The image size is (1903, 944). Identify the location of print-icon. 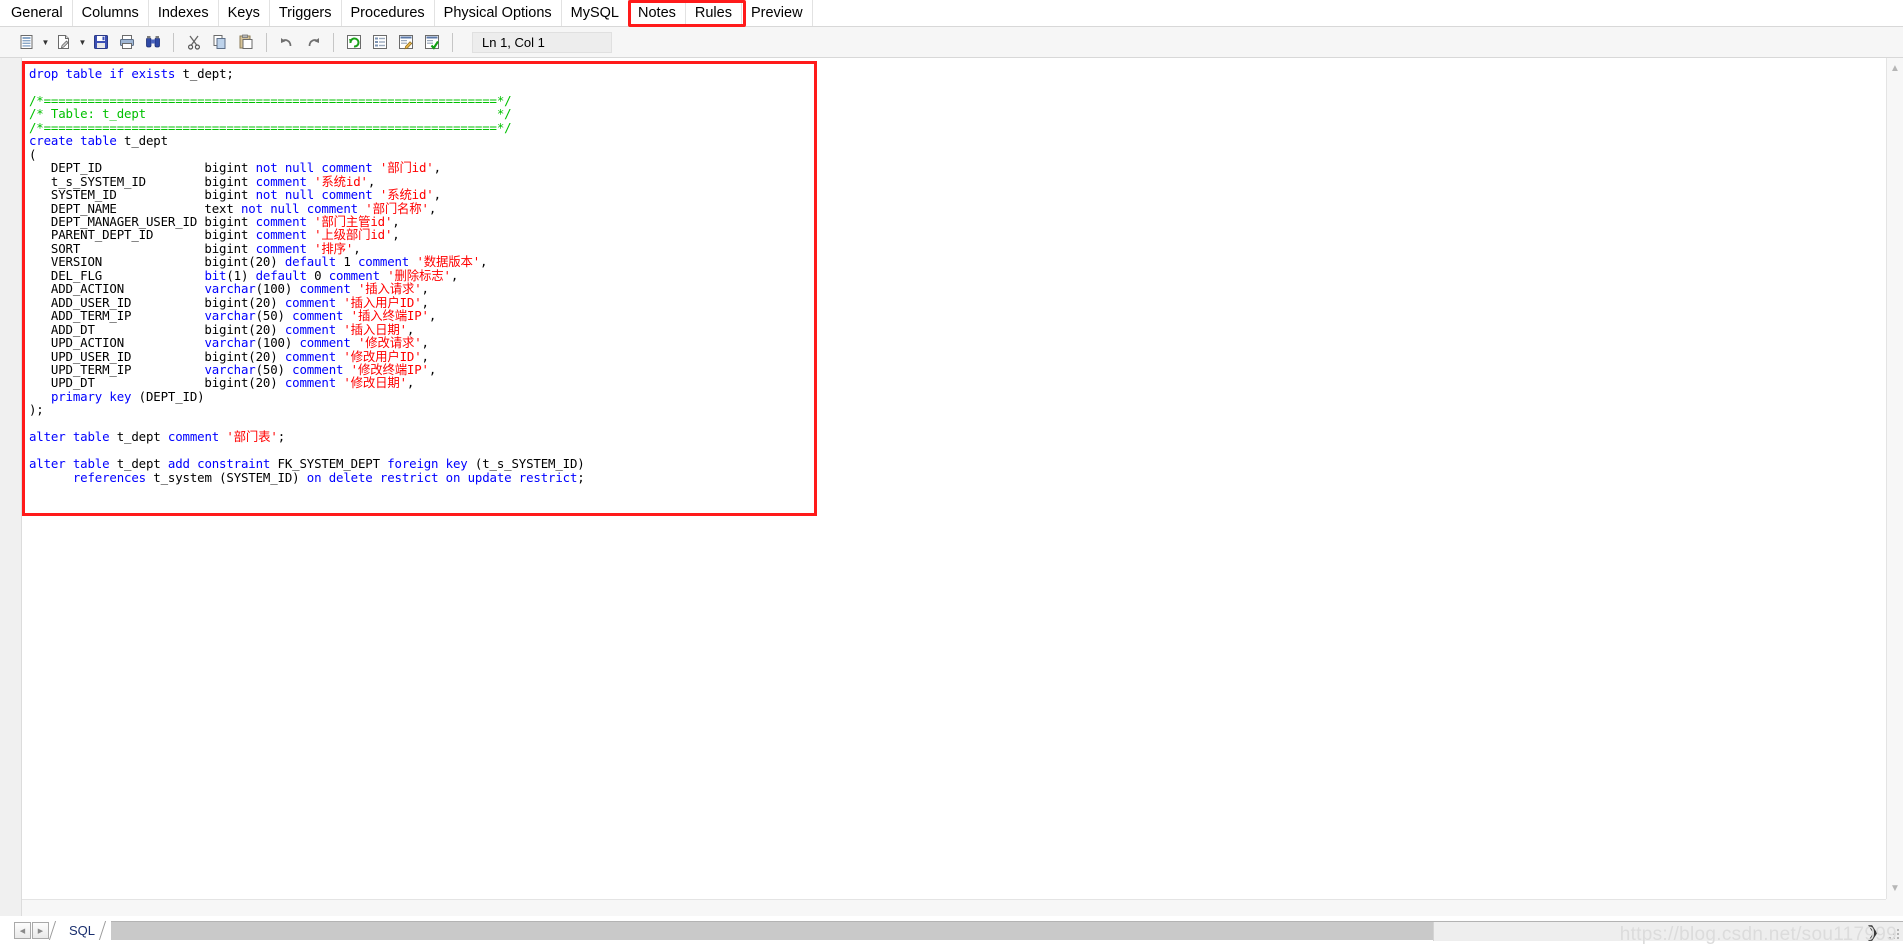
(127, 42).